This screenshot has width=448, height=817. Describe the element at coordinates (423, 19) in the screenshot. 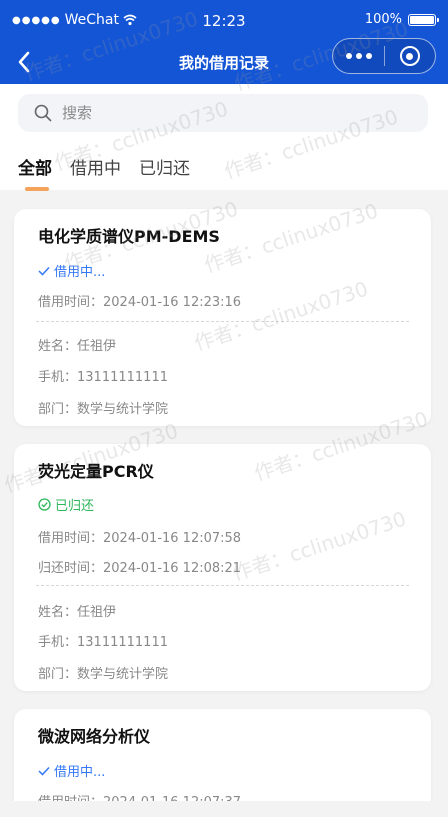

I see `battery-icon` at that location.